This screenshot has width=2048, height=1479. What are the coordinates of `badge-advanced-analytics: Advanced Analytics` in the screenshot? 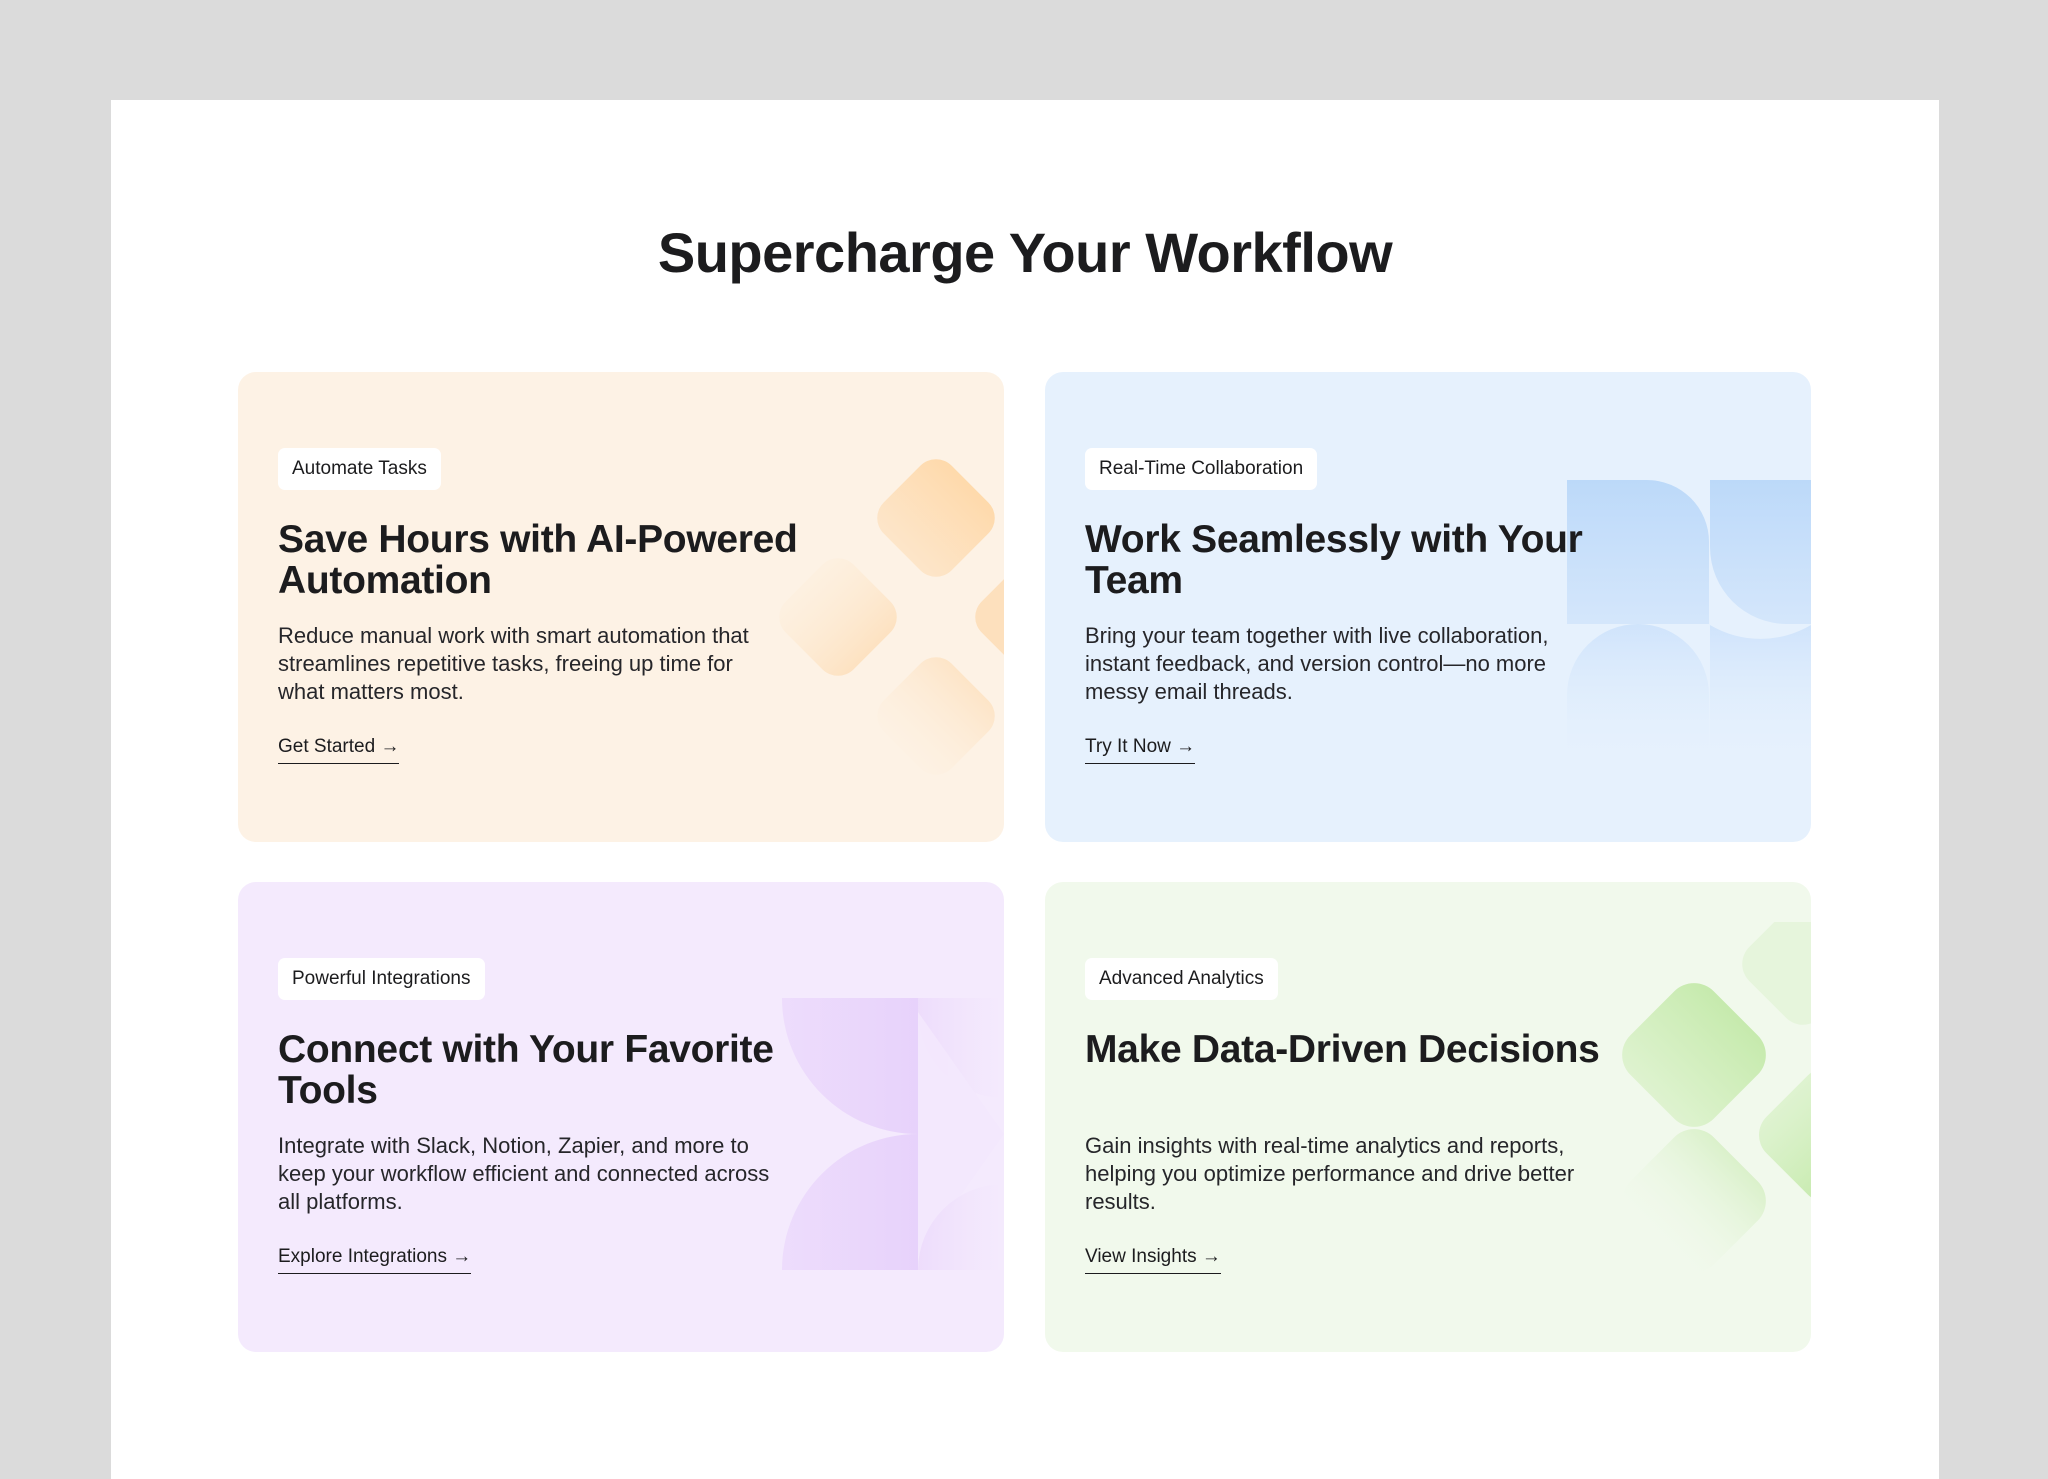 It's located at (1181, 979).